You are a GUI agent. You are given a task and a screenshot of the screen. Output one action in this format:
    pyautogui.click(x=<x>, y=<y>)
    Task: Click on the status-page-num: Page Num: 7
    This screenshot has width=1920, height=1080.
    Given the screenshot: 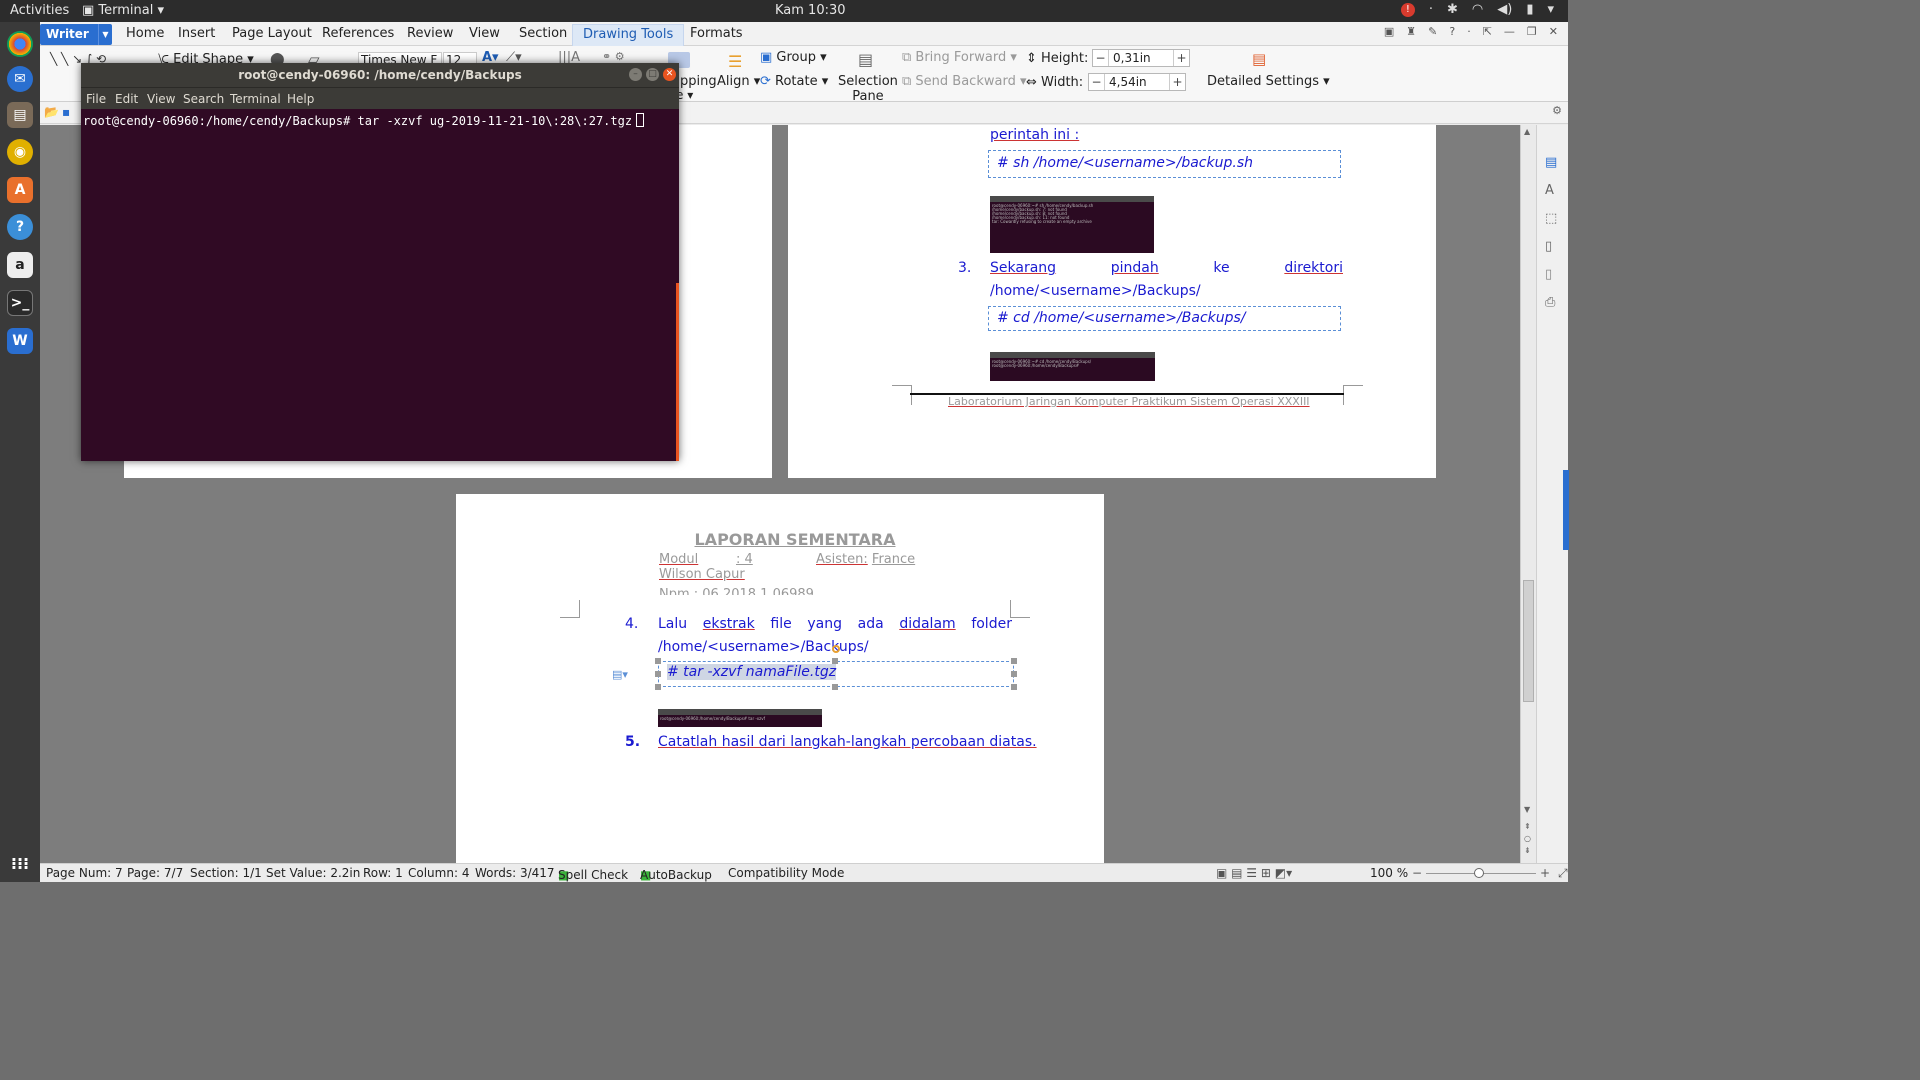 What is the action you would take?
    pyautogui.click(x=84, y=873)
    